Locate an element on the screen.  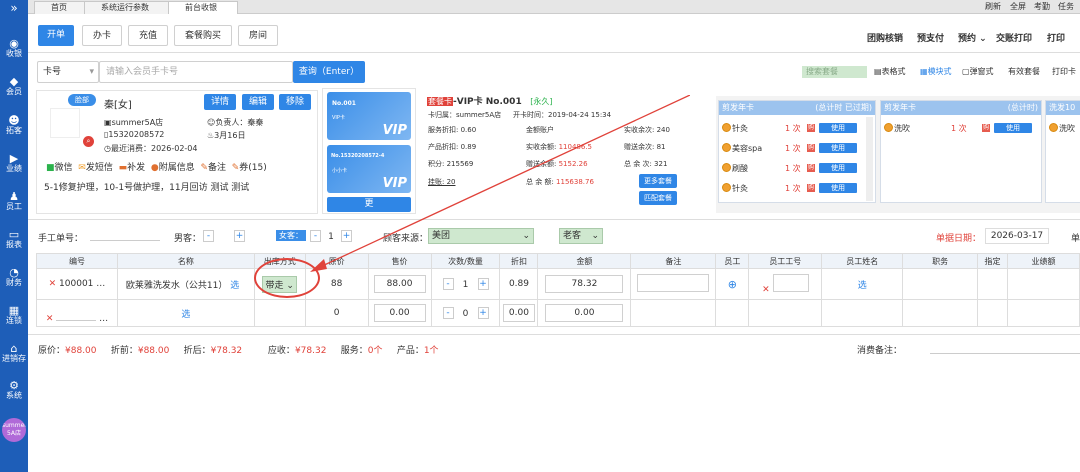
date-label: 单据日期： is located at coordinates (959, 239).